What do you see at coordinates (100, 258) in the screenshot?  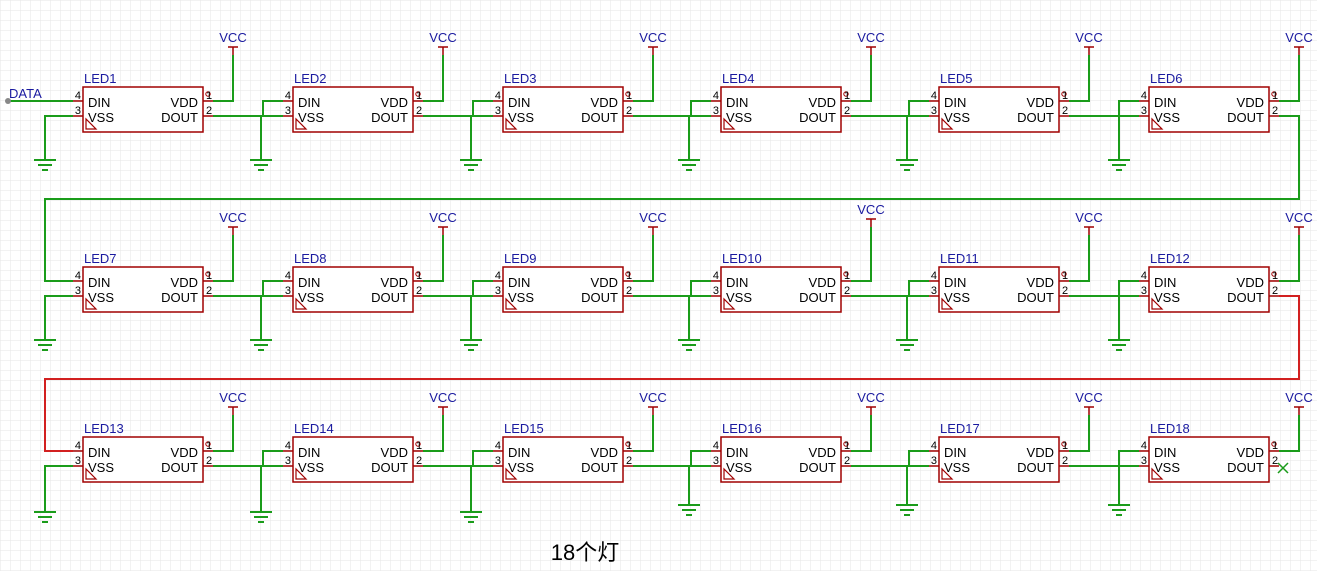 I see `led-ref-label: LED7` at bounding box center [100, 258].